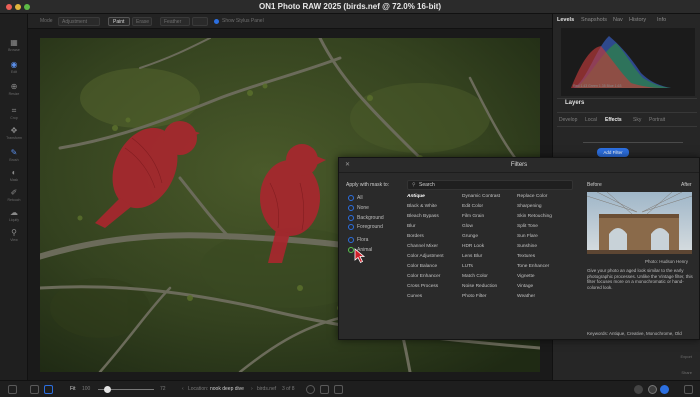 The image size is (700, 397). What do you see at coordinates (216, 21) in the screenshot?
I see `stylus-toggle` at bounding box center [216, 21].